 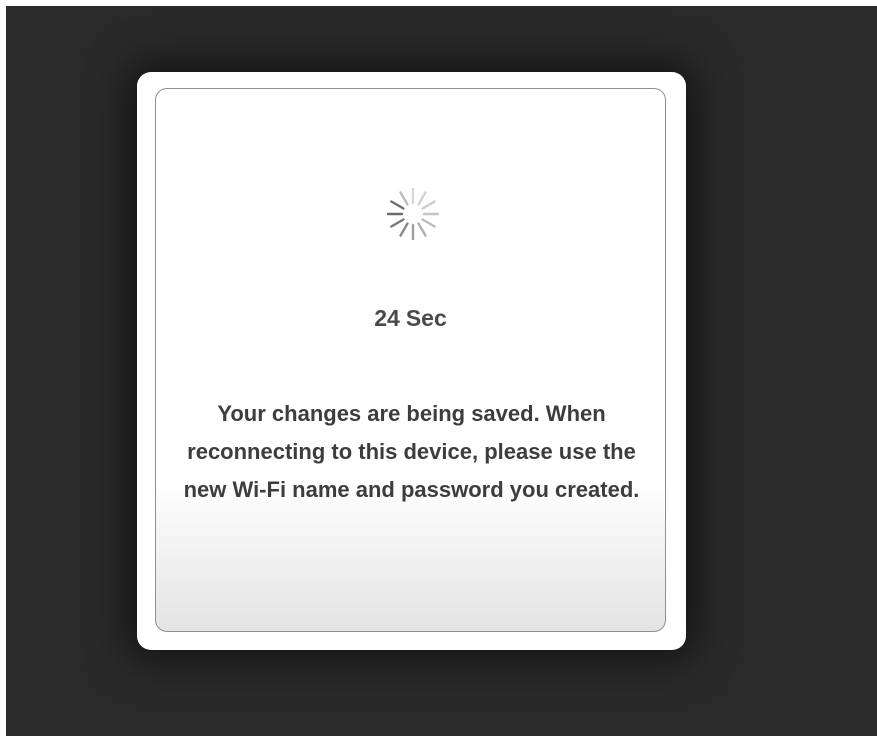 I want to click on loading-spinner-icon, so click(x=413, y=214).